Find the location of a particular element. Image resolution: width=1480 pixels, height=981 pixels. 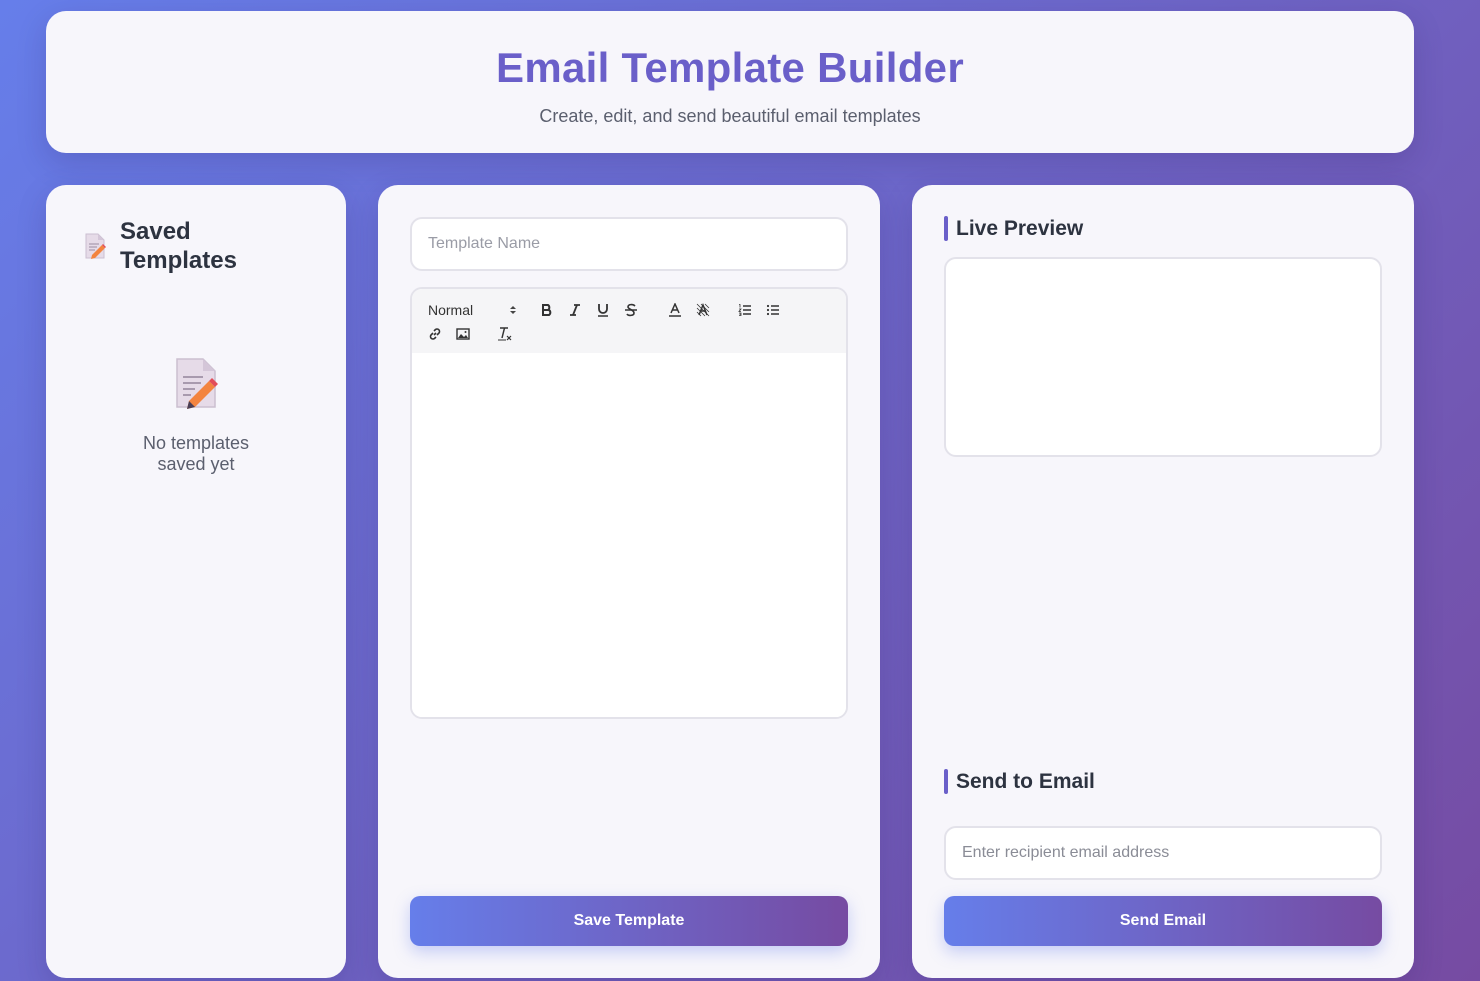

empty-state-line2: saved yet is located at coordinates (196, 464).